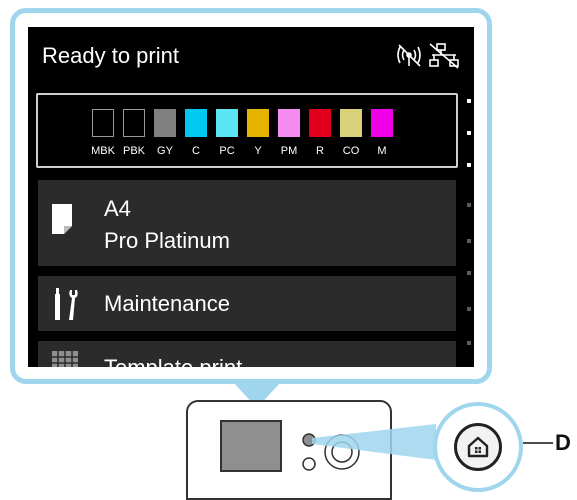 The height and width of the screenshot is (500, 577). Describe the element at coordinates (351, 151) in the screenshot. I see `ink-label: CO` at that location.